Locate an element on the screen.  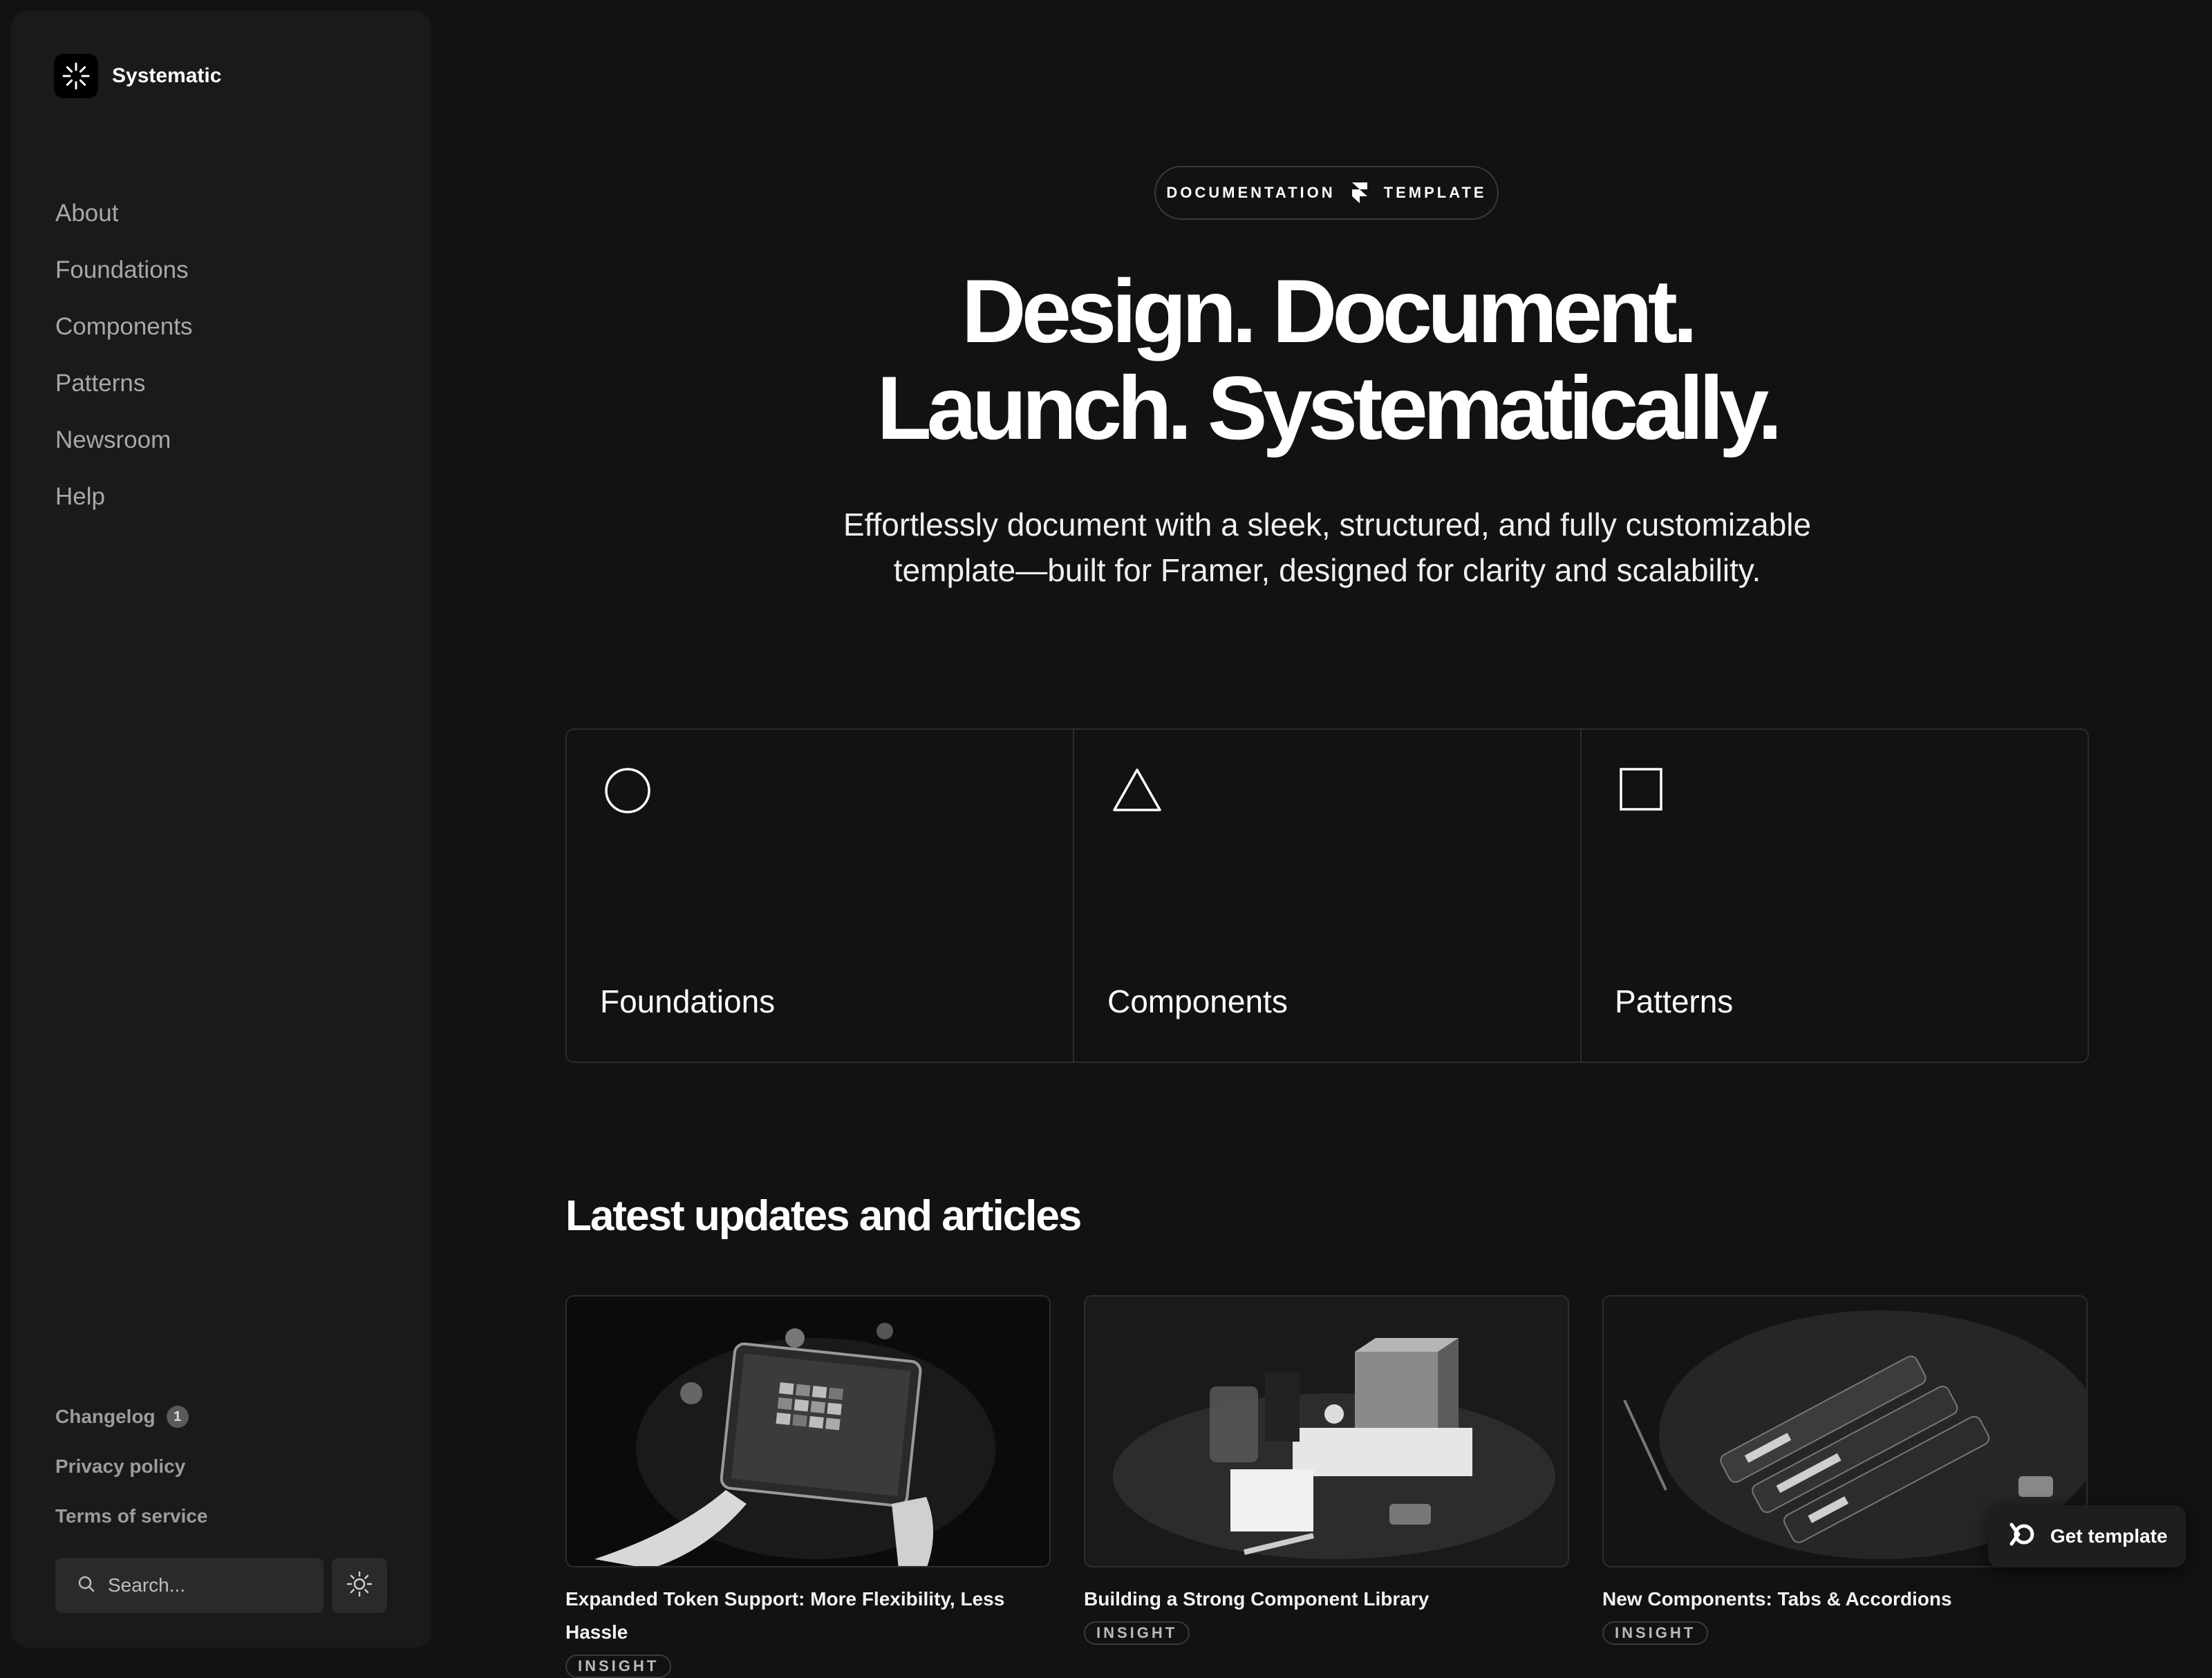
changelog-label: Changelog is located at coordinates (106, 1416).